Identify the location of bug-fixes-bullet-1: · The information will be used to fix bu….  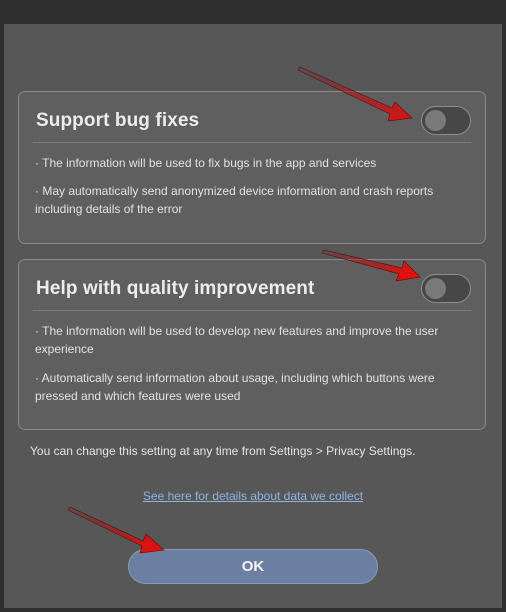
(206, 163).